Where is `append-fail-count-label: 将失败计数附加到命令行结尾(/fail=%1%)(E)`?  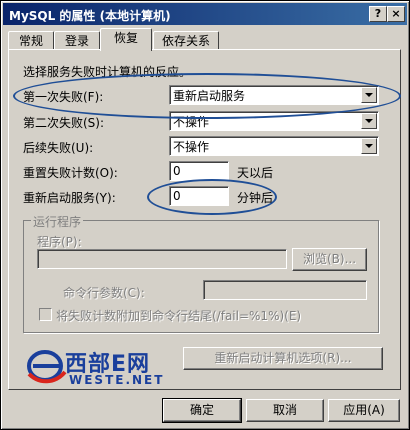
append-fail-count-label: 将失败计数附加到命令行结尾(/fail=%1%)(E) is located at coordinates (179, 316).